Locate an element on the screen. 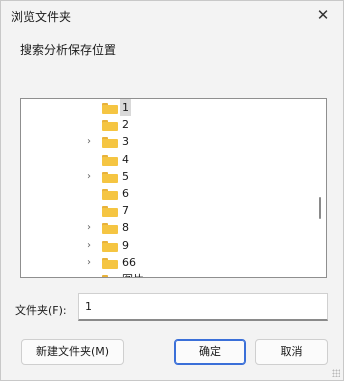 The height and width of the screenshot is (381, 344). dialog-title: 浏览文件夹 is located at coordinates (41, 17).